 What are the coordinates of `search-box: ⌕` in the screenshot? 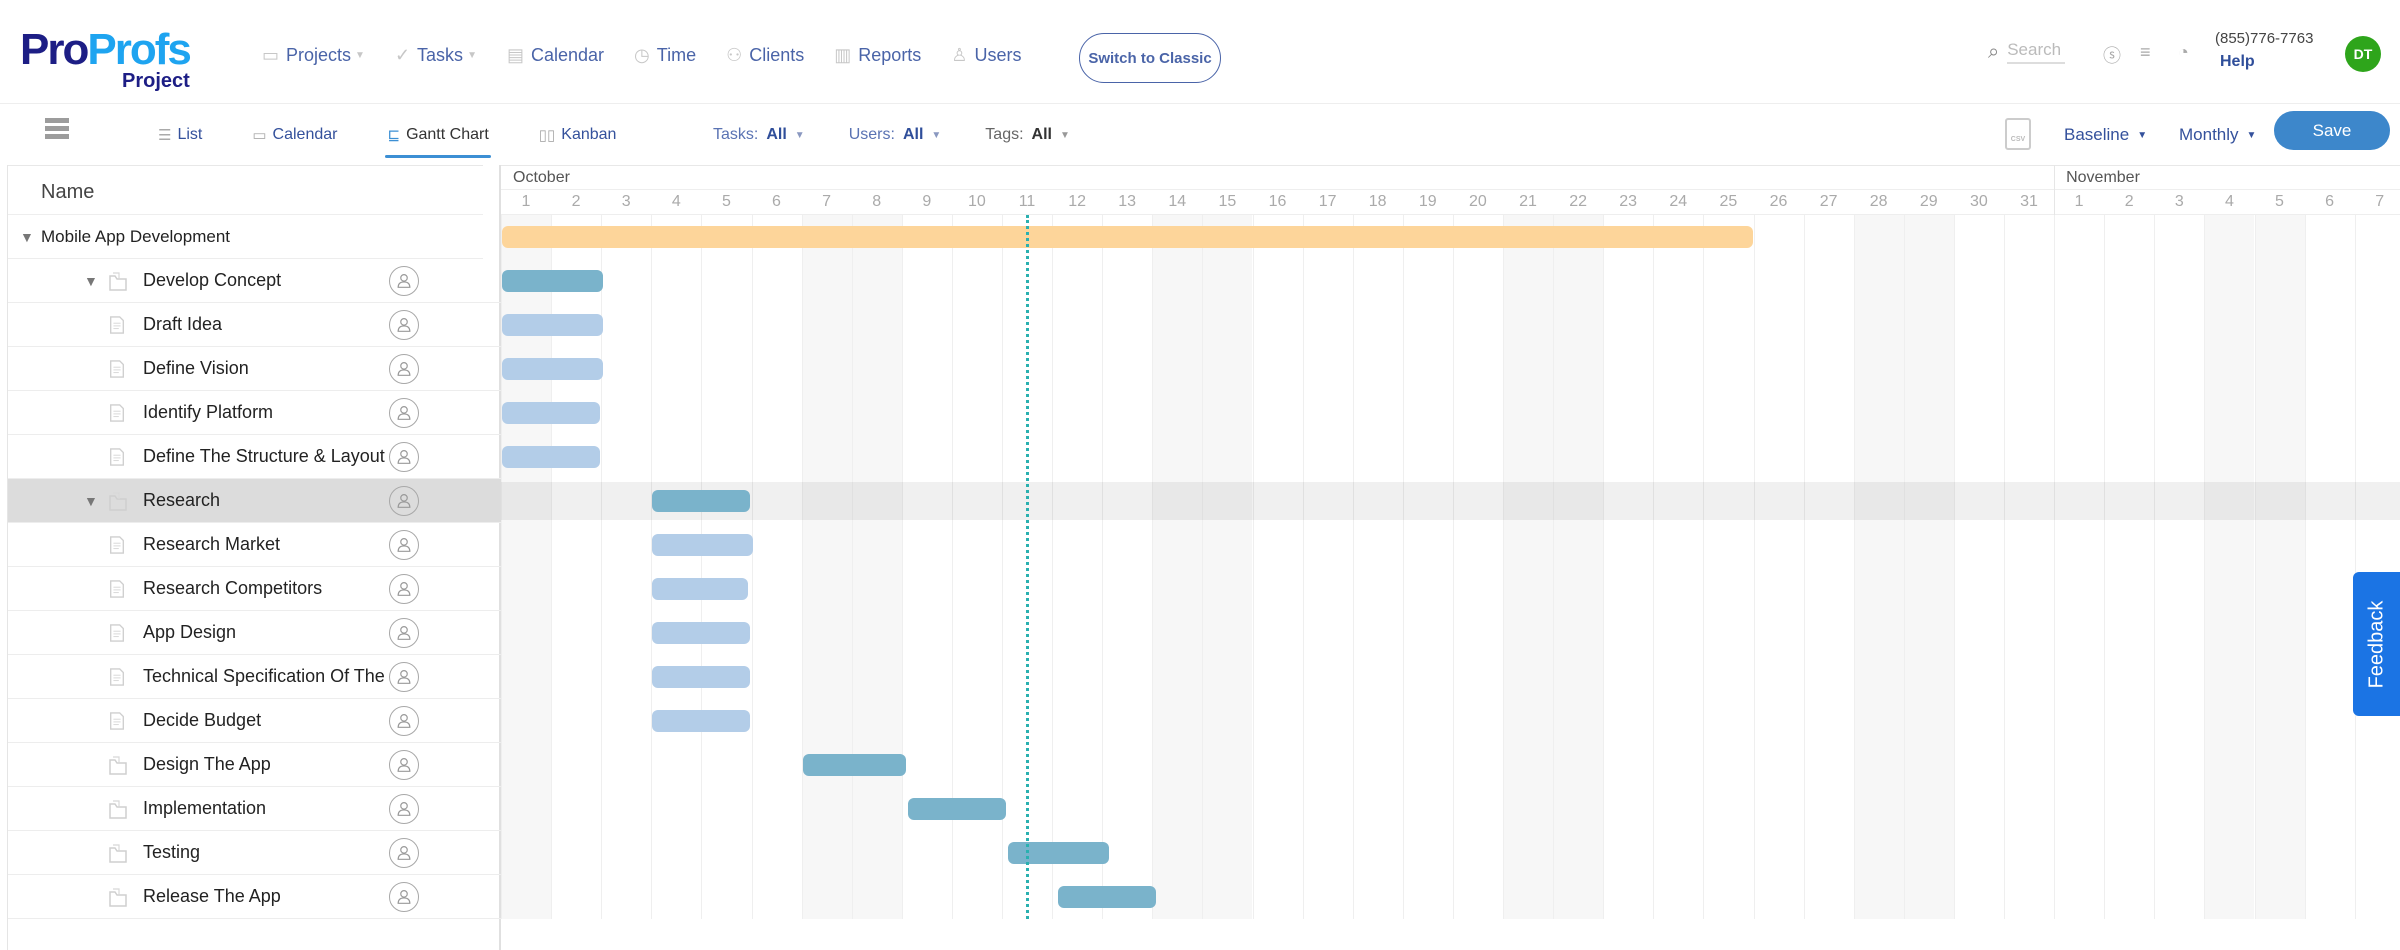 It's located at (2027, 52).